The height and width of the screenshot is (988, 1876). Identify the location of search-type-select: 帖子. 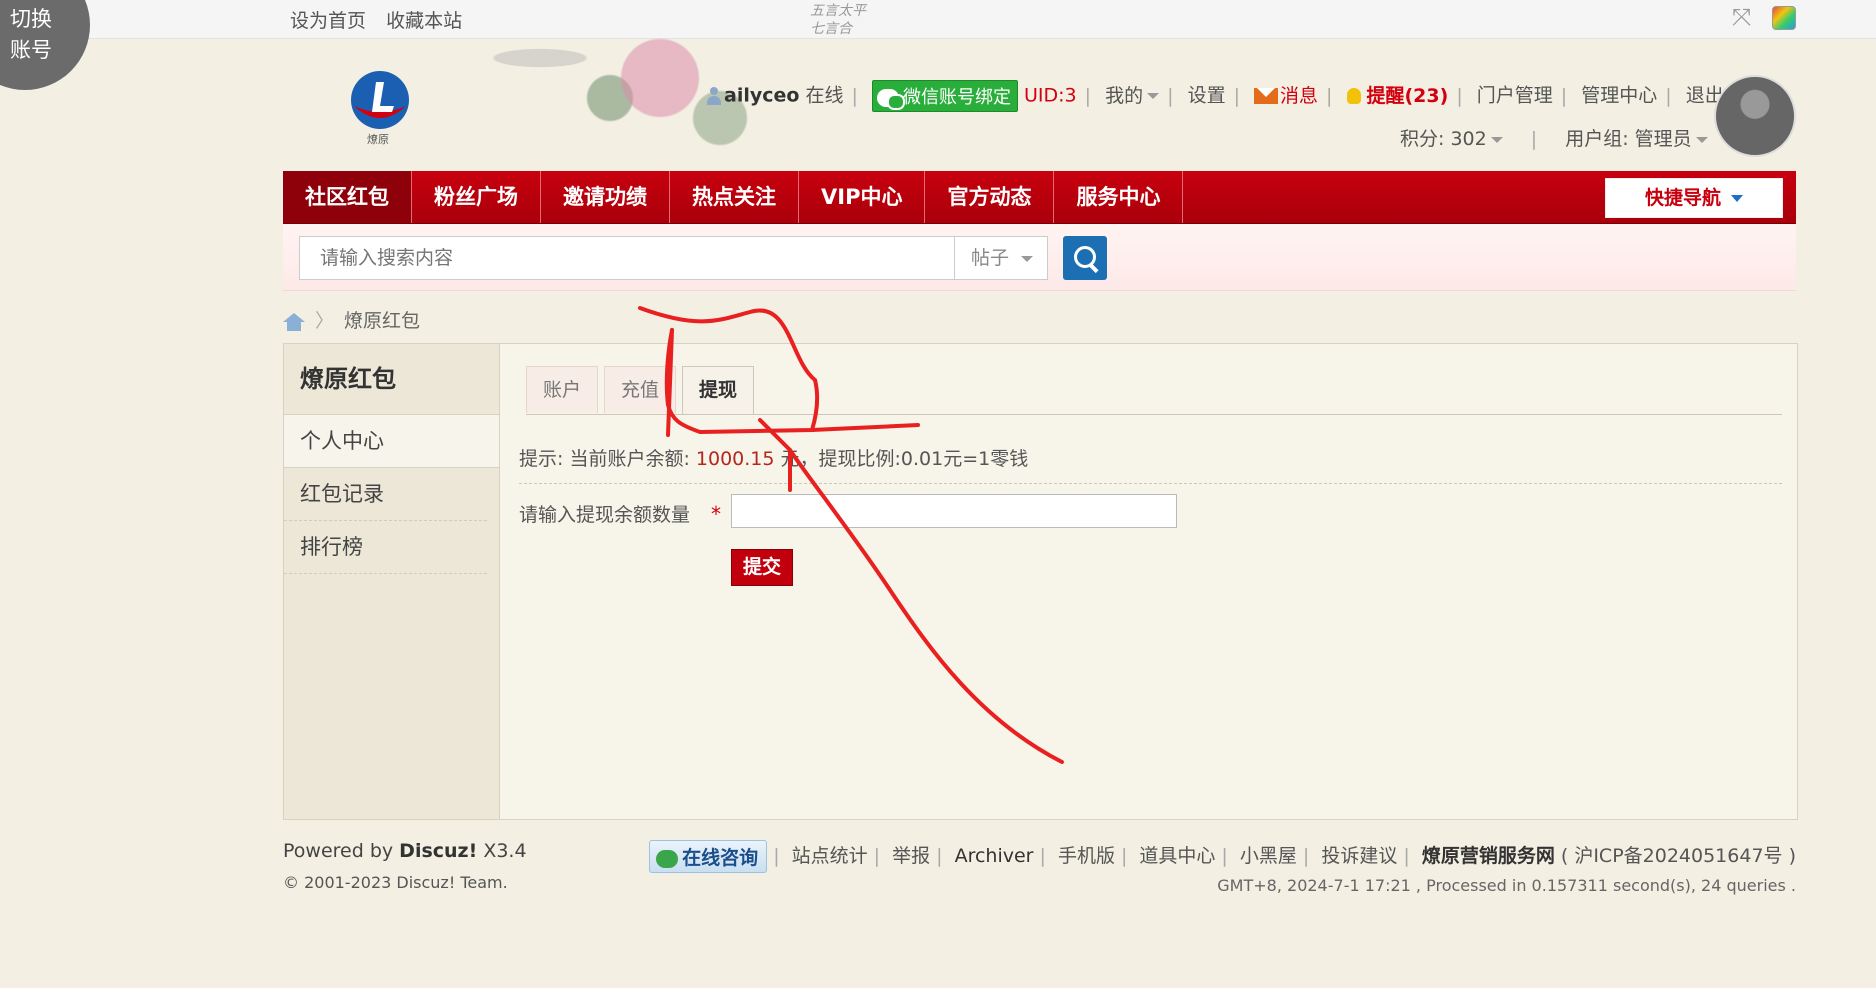
(1001, 258).